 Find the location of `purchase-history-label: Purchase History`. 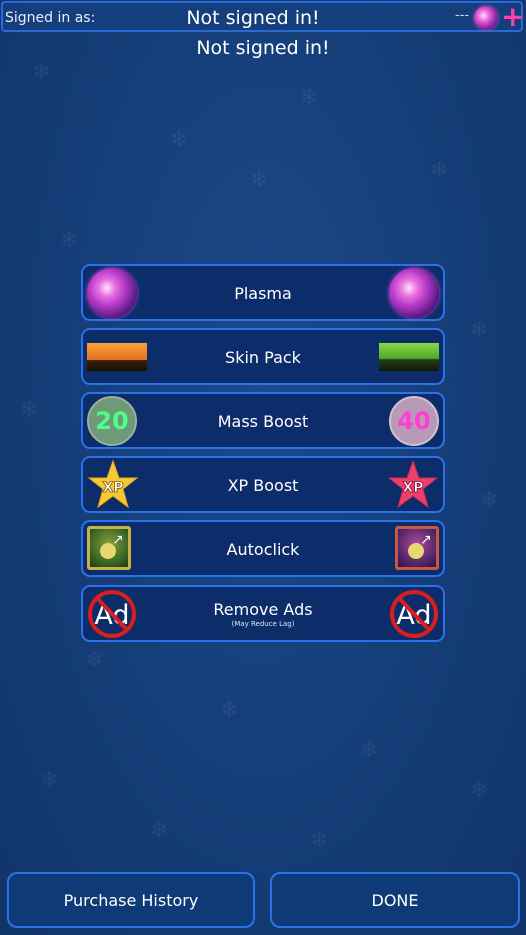

purchase-history-label: Purchase History is located at coordinates (131, 900).